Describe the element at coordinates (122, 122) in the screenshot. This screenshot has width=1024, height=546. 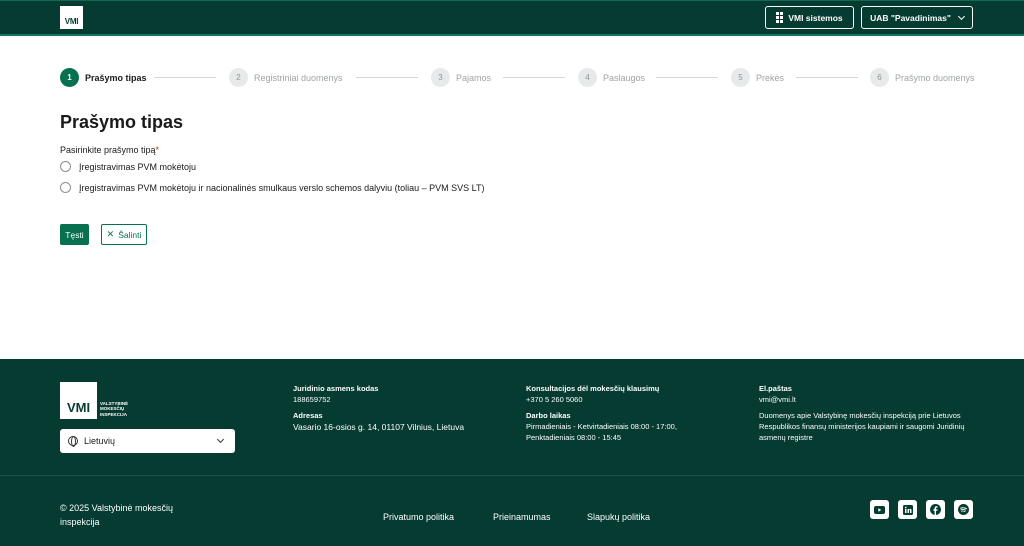
I see `page-title: Prašymo tipas` at that location.